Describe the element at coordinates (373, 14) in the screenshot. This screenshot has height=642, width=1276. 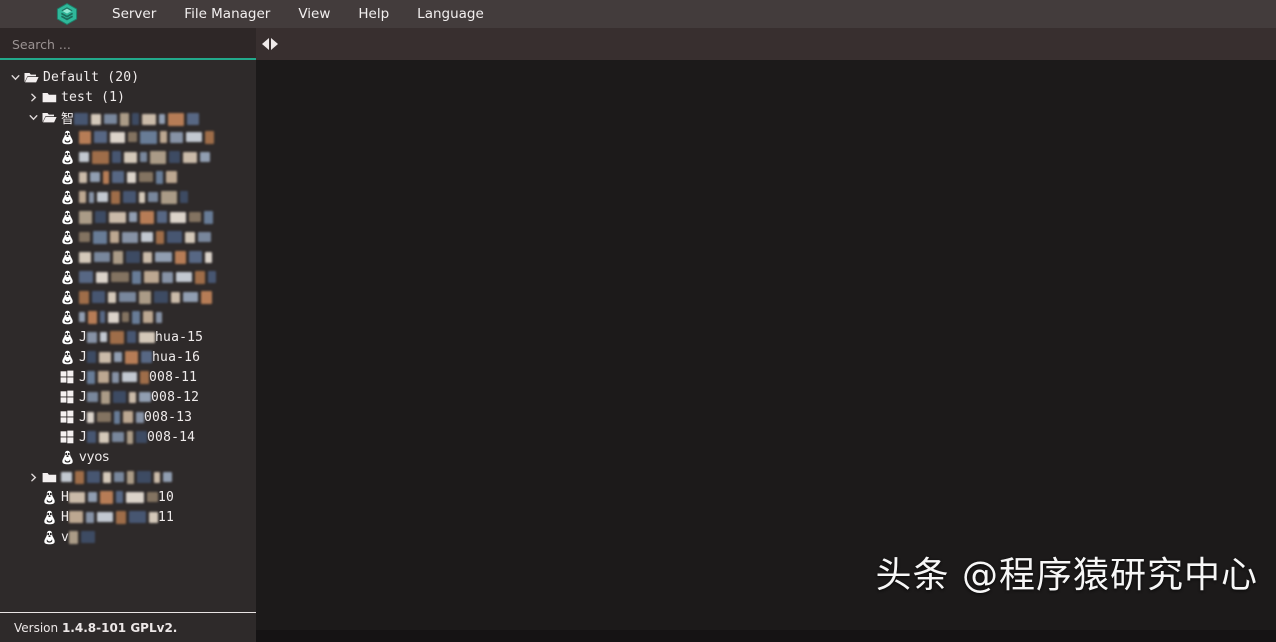
I see `menu-help: Help` at that location.